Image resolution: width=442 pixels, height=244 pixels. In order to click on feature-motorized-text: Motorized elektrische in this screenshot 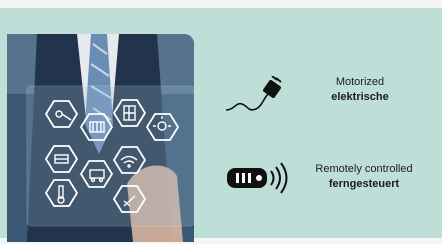, I will do `click(360, 90)`.